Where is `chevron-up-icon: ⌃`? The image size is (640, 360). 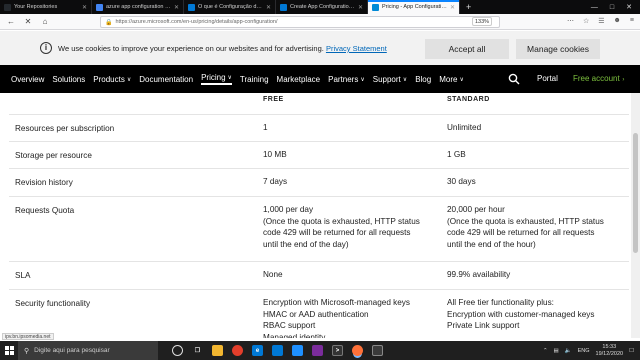 chevron-up-icon: ⌃ is located at coordinates (545, 351).